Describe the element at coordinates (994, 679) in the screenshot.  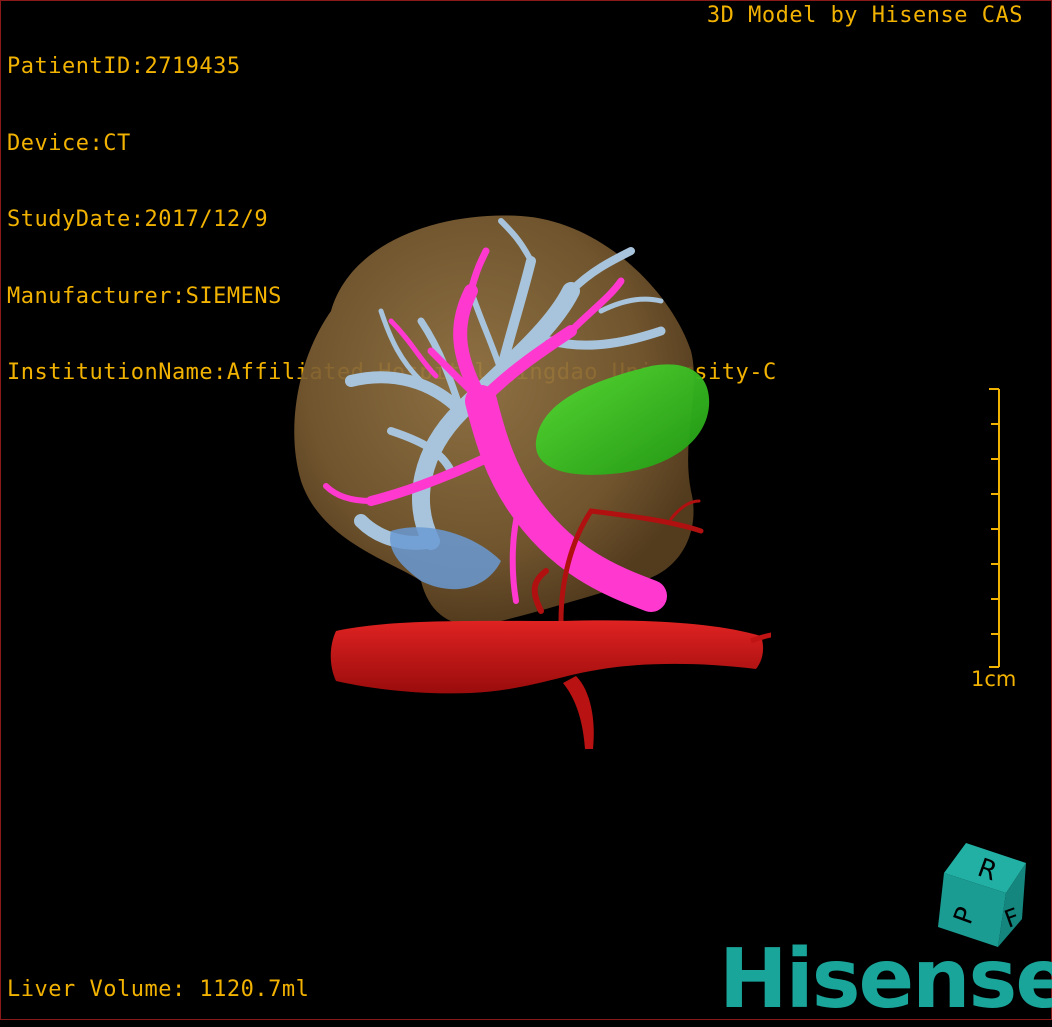
I see `scale-label: 1cm` at that location.